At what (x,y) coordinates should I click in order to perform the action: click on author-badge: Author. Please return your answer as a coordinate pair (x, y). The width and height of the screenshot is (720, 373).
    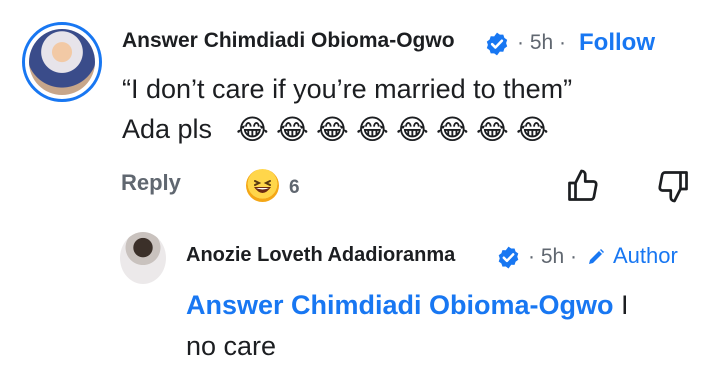
    Looking at the image, I should click on (631, 256).